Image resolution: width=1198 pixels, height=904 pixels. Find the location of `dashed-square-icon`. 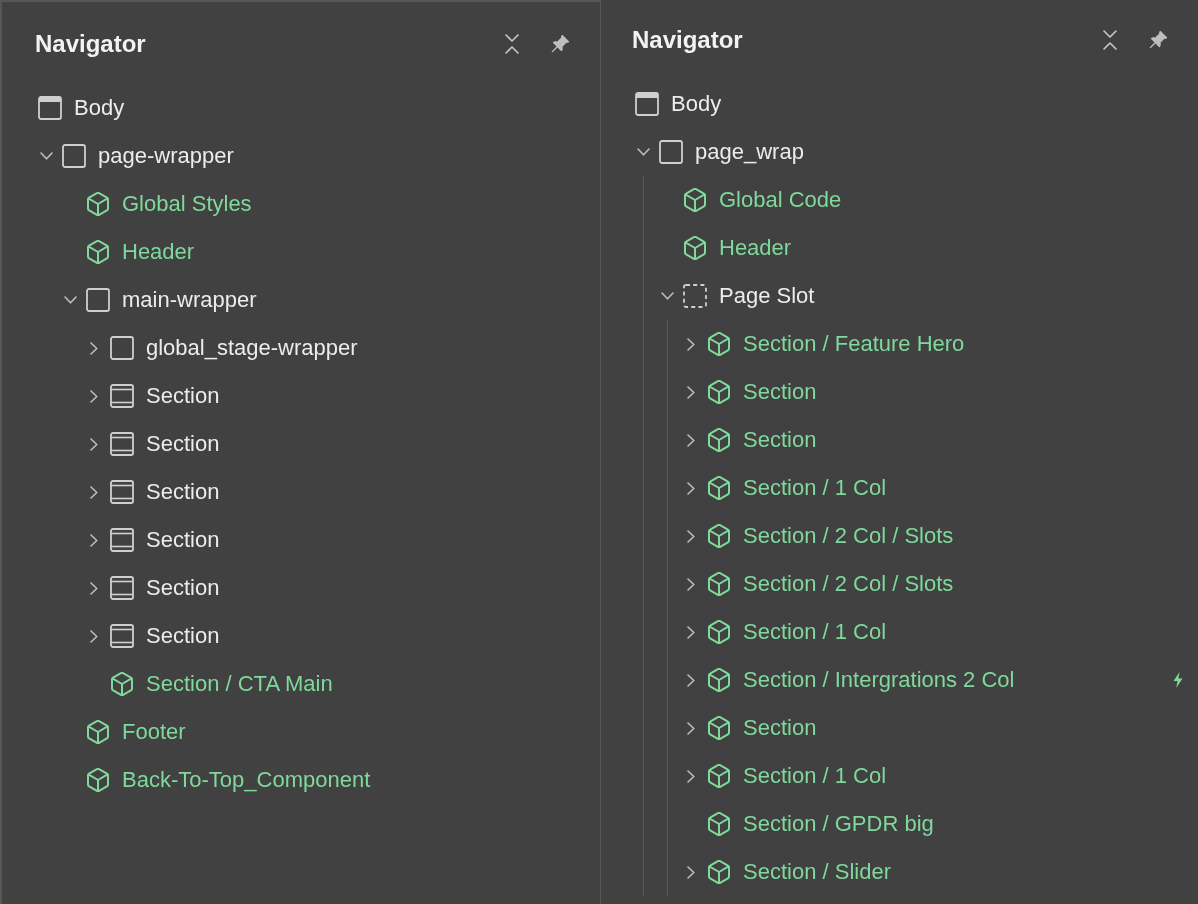

dashed-square-icon is located at coordinates (695, 296).